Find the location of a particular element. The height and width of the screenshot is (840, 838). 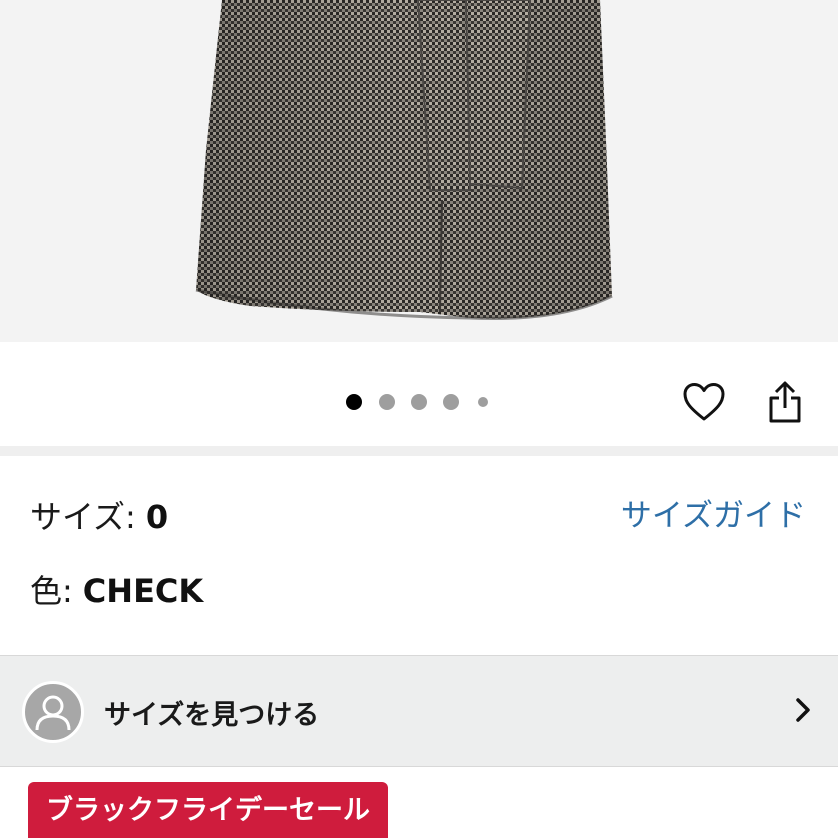

color-value: CHECK is located at coordinates (143, 591).